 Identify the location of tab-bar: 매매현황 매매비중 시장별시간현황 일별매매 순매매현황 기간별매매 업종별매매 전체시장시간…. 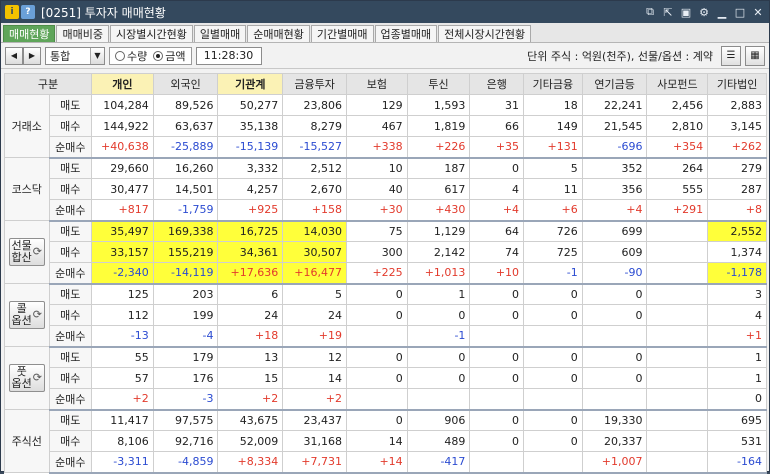
(385, 33).